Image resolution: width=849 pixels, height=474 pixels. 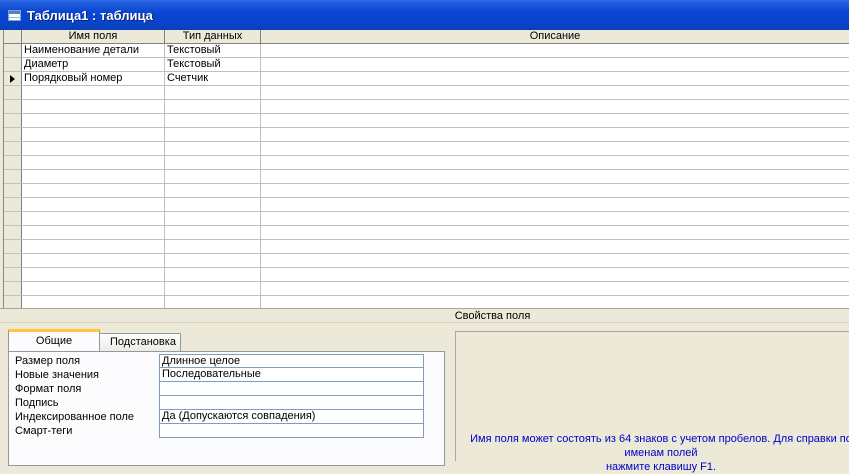 I want to click on select-all-corner, so click(x=13, y=36).